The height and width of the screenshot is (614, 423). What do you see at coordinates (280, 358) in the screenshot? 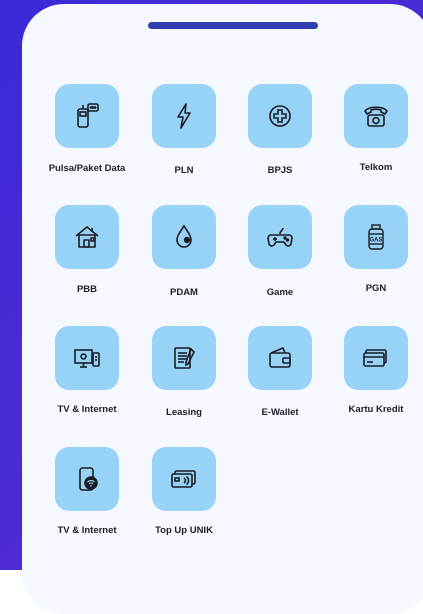
I see `wallet-icon` at bounding box center [280, 358].